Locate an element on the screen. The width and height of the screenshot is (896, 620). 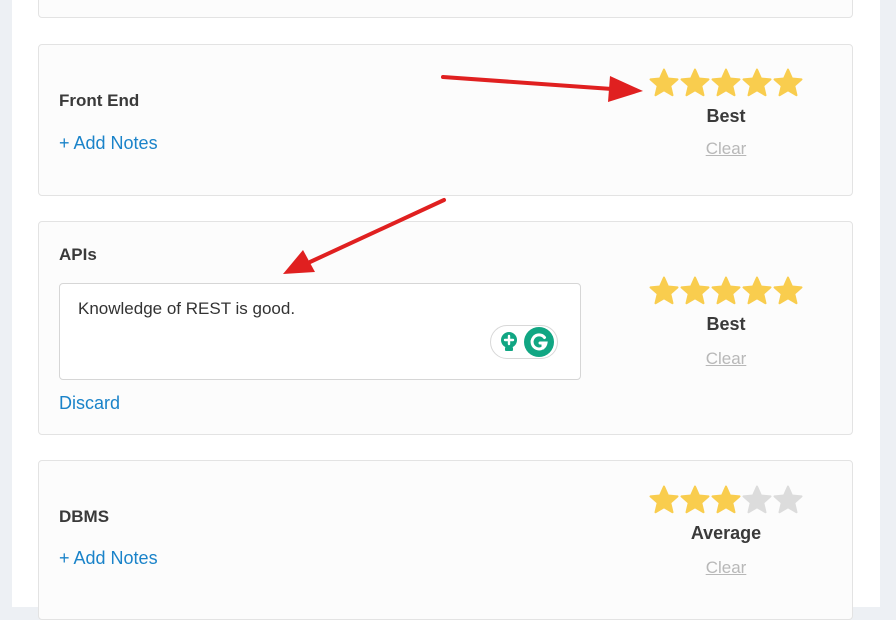
skill-name: DBMS is located at coordinates (84, 516).